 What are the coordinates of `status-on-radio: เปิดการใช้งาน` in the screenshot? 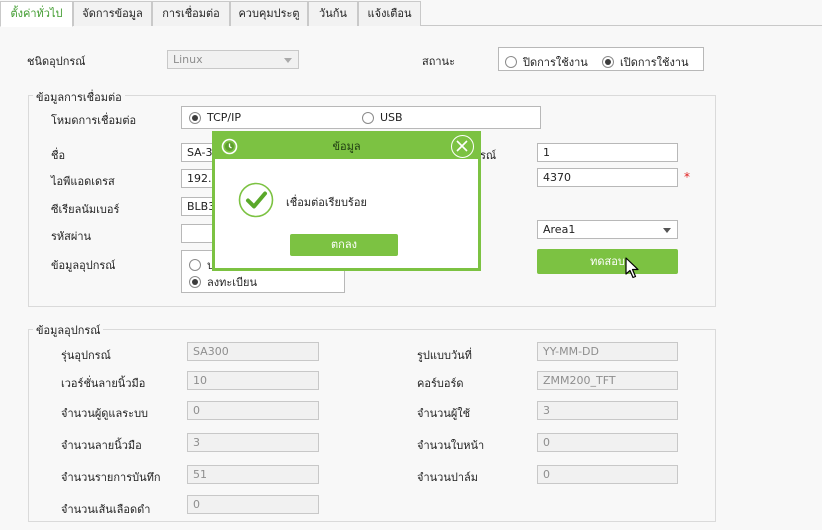 It's located at (645, 62).